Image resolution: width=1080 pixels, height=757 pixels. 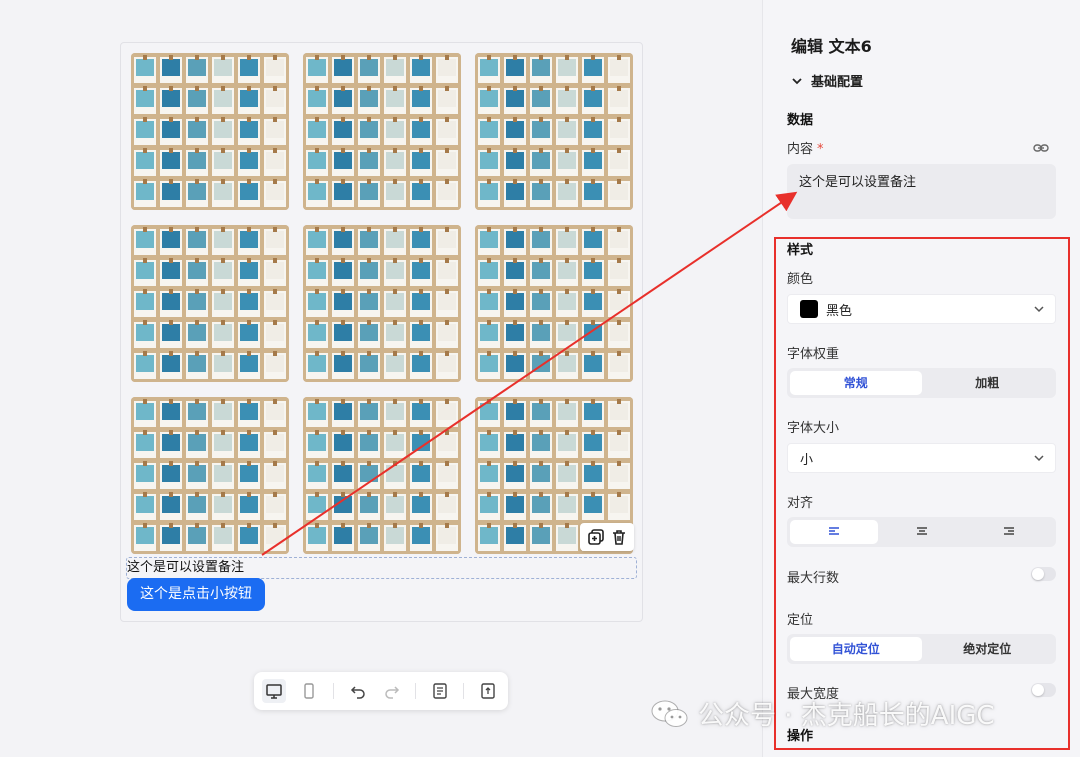 What do you see at coordinates (619, 537) in the screenshot?
I see `trash-icon` at bounding box center [619, 537].